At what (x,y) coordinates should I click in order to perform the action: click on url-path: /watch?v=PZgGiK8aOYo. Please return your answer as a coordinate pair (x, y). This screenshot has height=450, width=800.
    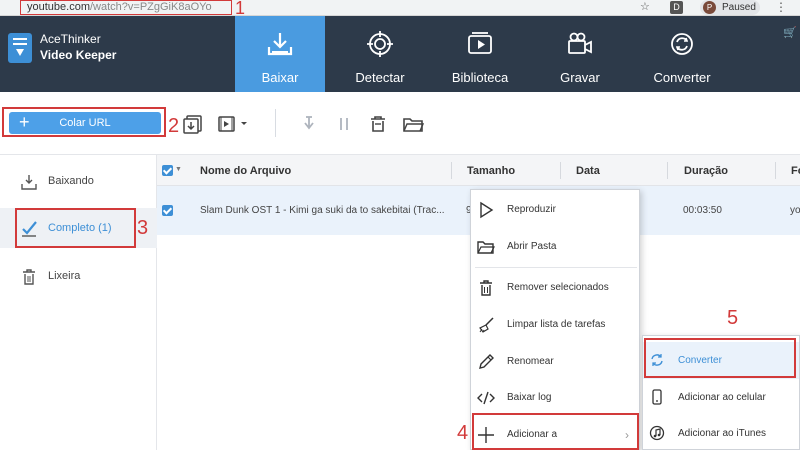
    Looking at the image, I should click on (150, 7).